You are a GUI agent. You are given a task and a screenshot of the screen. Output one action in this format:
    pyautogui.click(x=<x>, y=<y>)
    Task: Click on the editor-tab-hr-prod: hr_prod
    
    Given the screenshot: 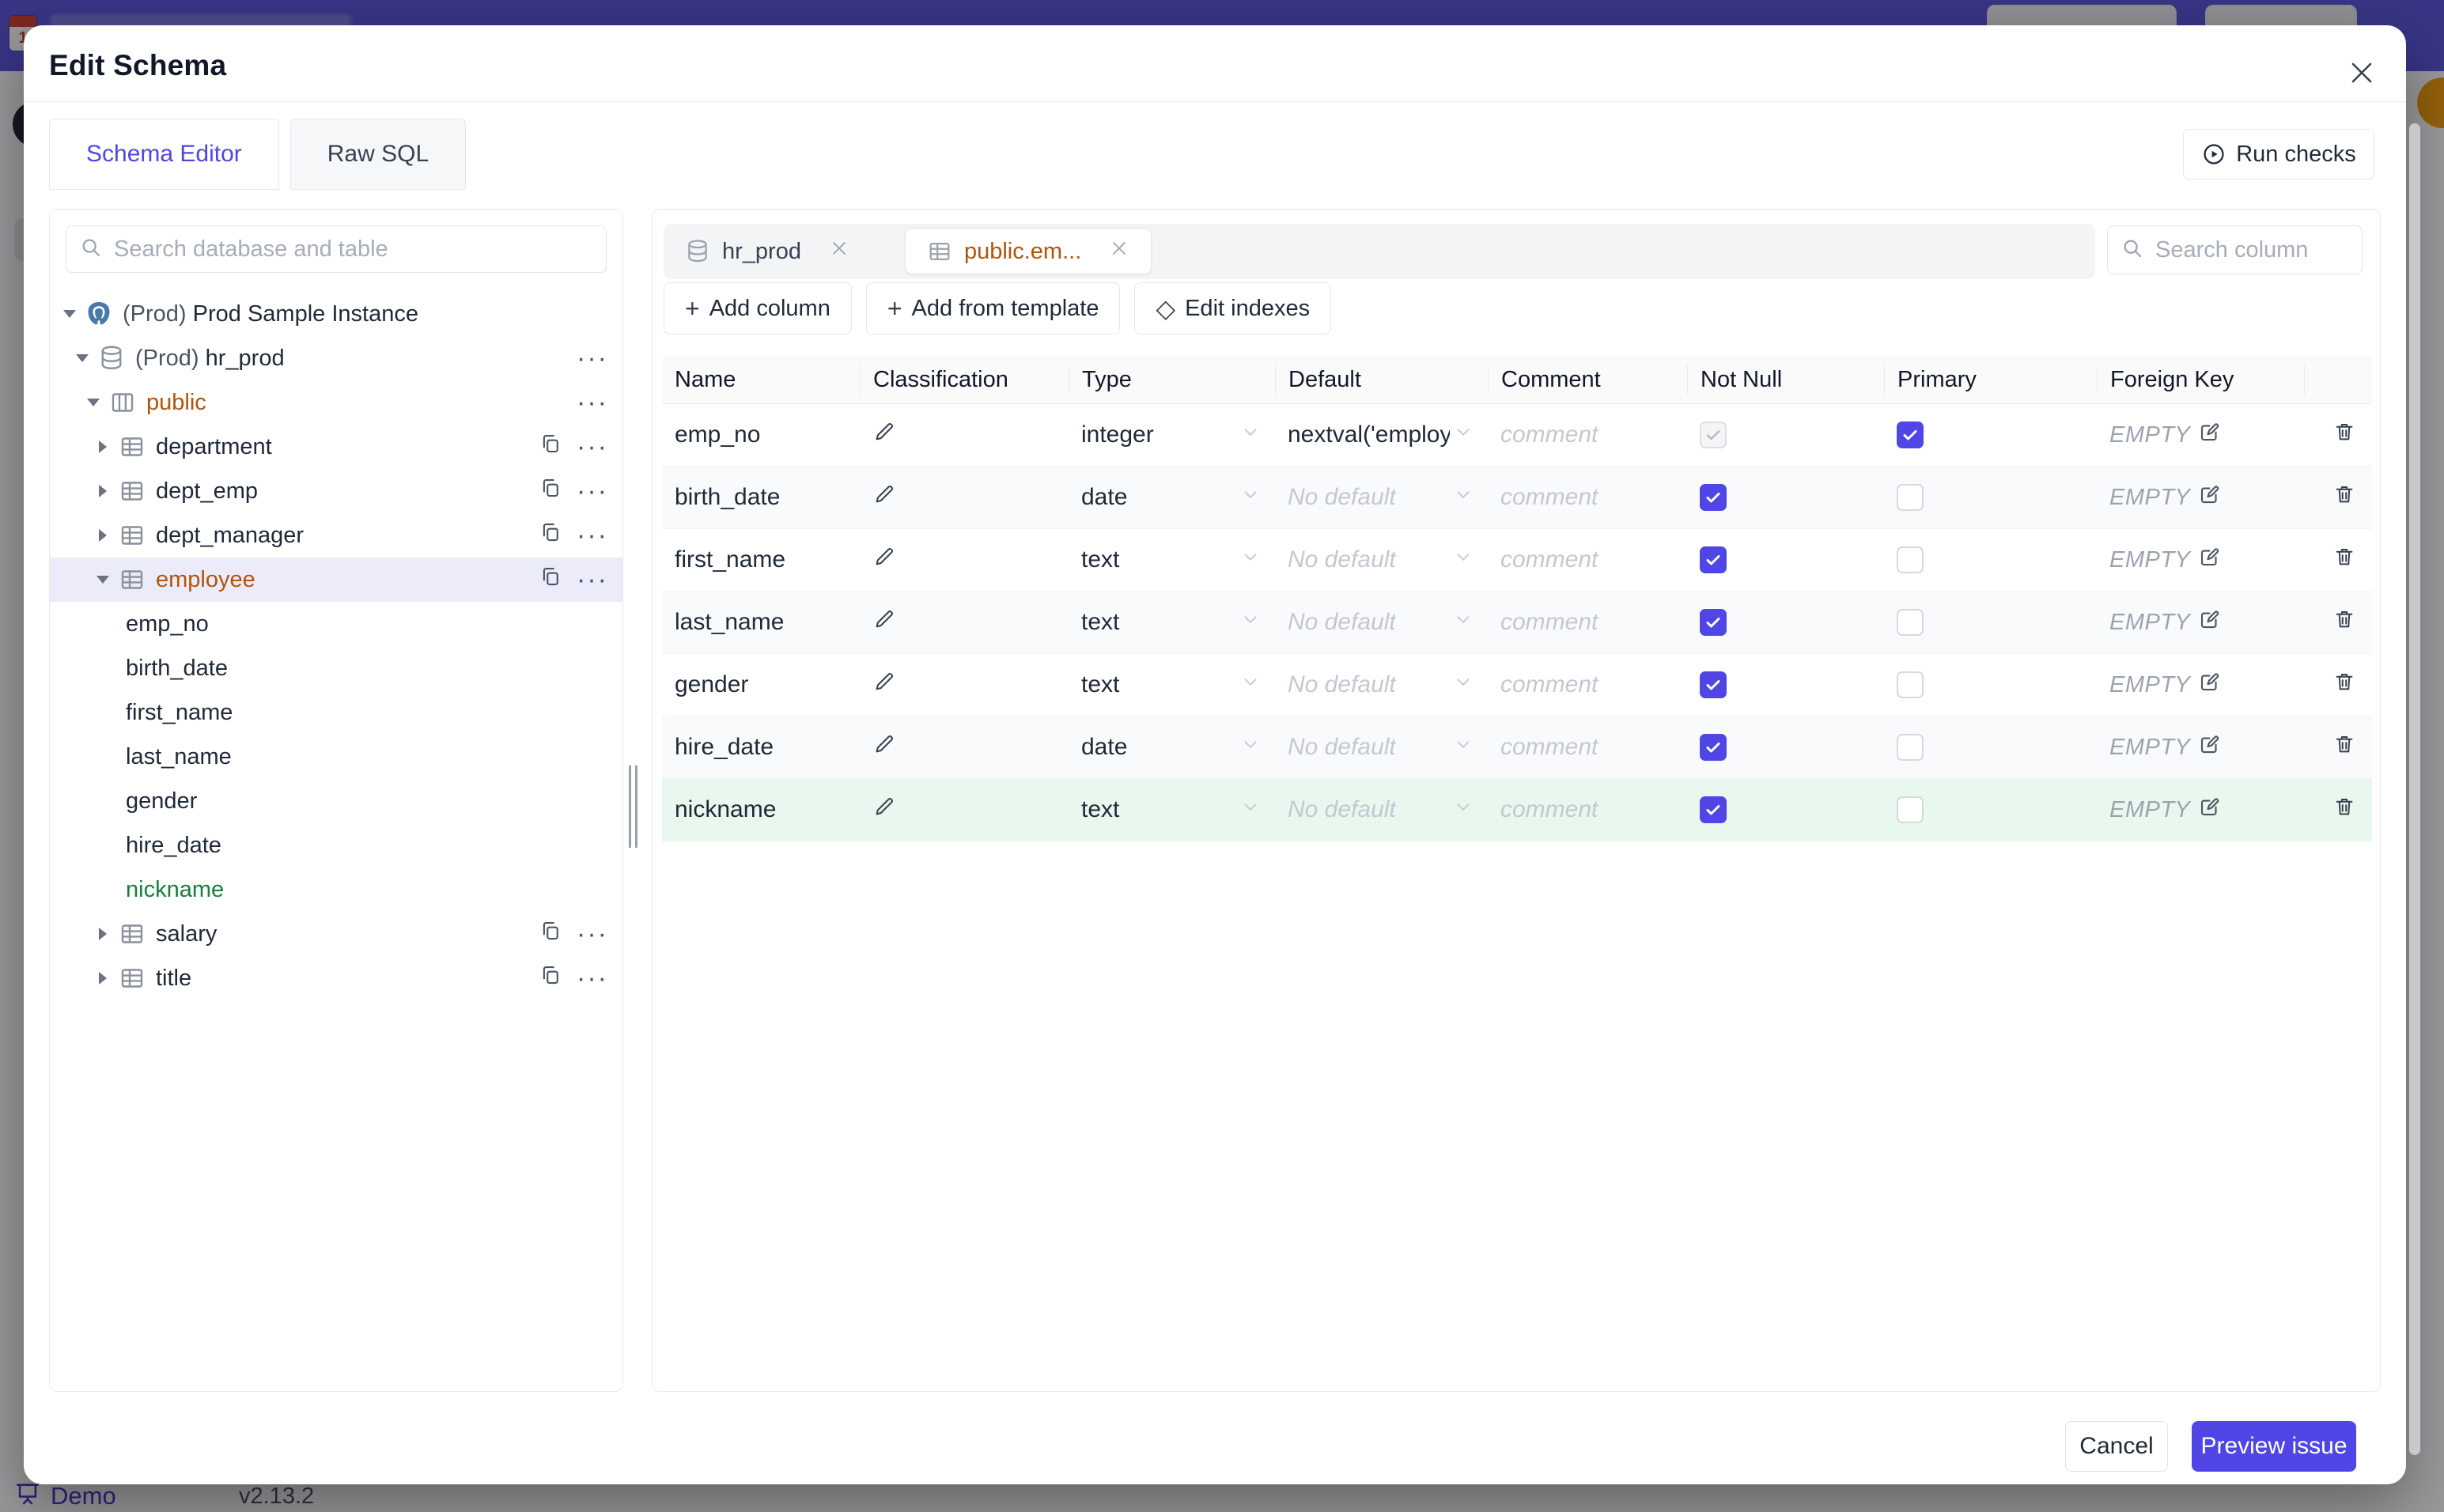 What is the action you would take?
    pyautogui.click(x=767, y=251)
    